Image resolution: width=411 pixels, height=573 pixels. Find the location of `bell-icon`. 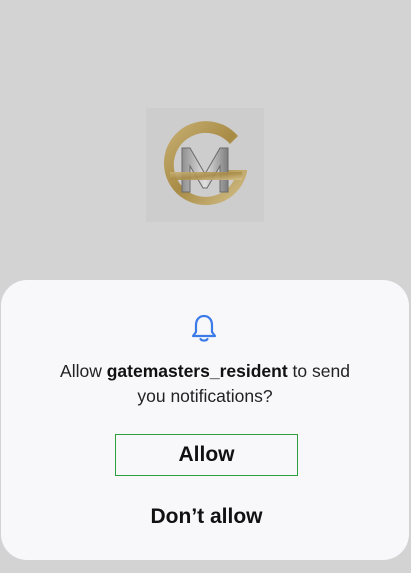

bell-icon is located at coordinates (204, 328).